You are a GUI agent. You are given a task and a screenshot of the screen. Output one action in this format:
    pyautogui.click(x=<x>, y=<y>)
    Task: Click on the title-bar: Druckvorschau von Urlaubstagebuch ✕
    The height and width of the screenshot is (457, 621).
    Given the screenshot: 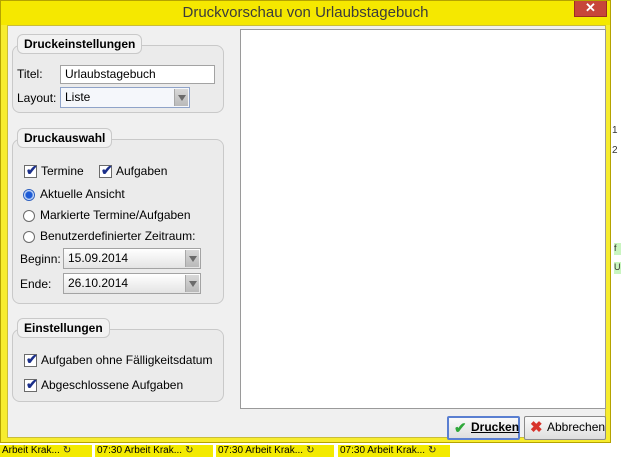 What is the action you would take?
    pyautogui.click(x=305, y=13)
    